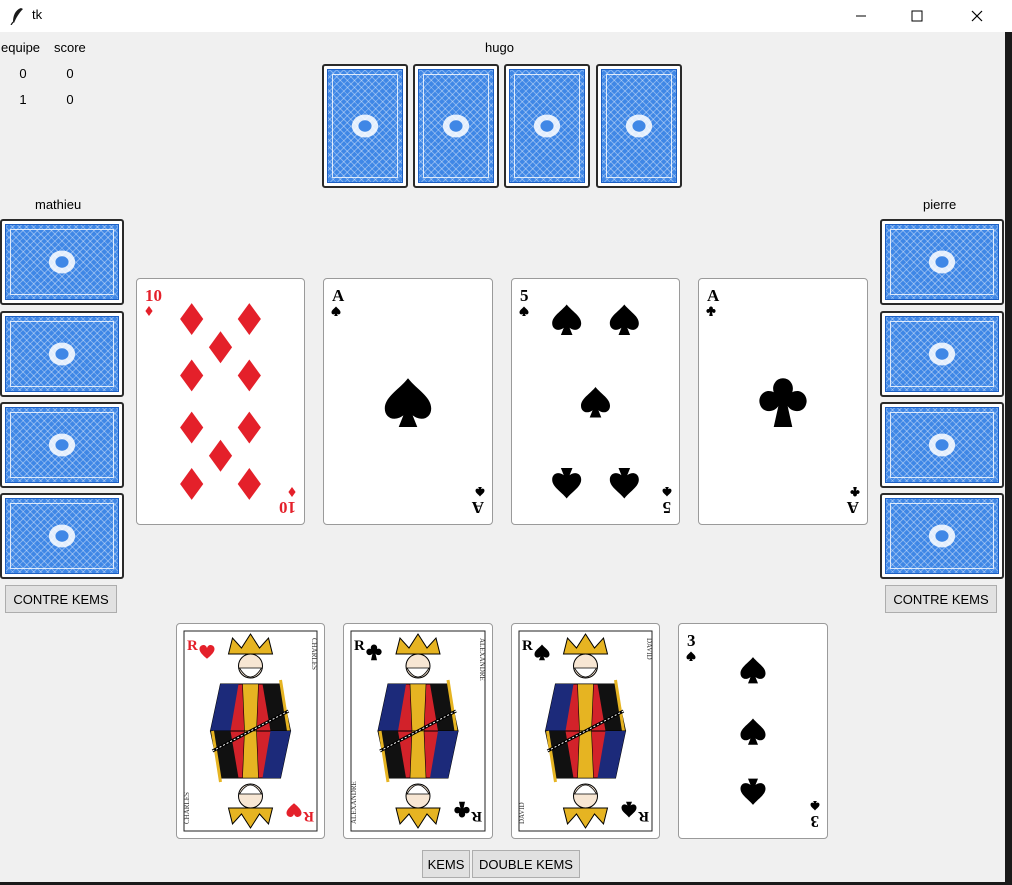  Describe the element at coordinates (691, 640) in the screenshot. I see `card-rank: 3` at that location.